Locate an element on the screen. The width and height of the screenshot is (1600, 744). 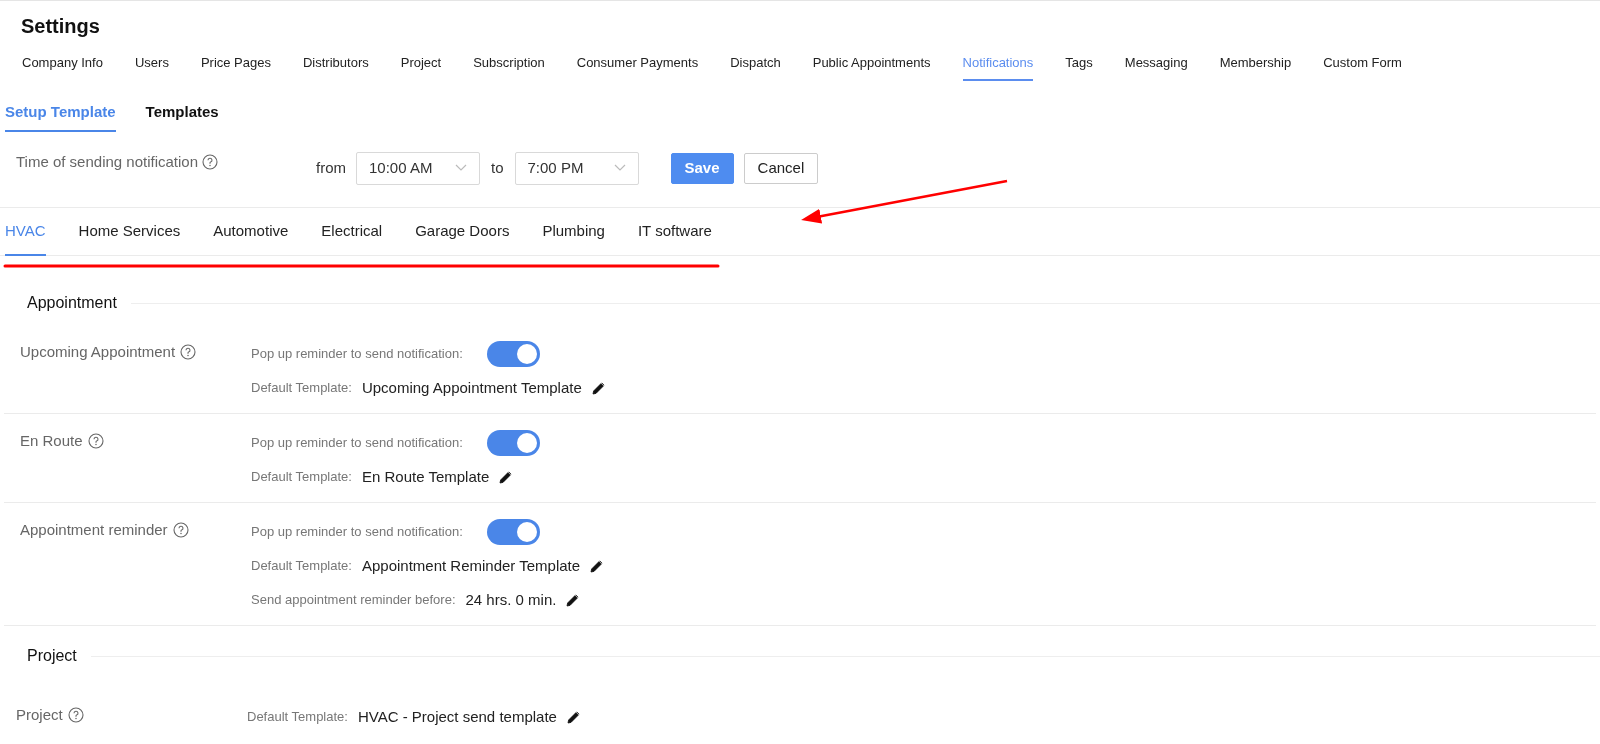
industry-tab: Electrical is located at coordinates (352, 232).